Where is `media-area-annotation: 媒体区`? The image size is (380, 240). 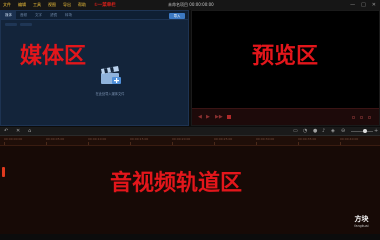
media-area-annotation: 媒体区 is located at coordinates (53, 56).